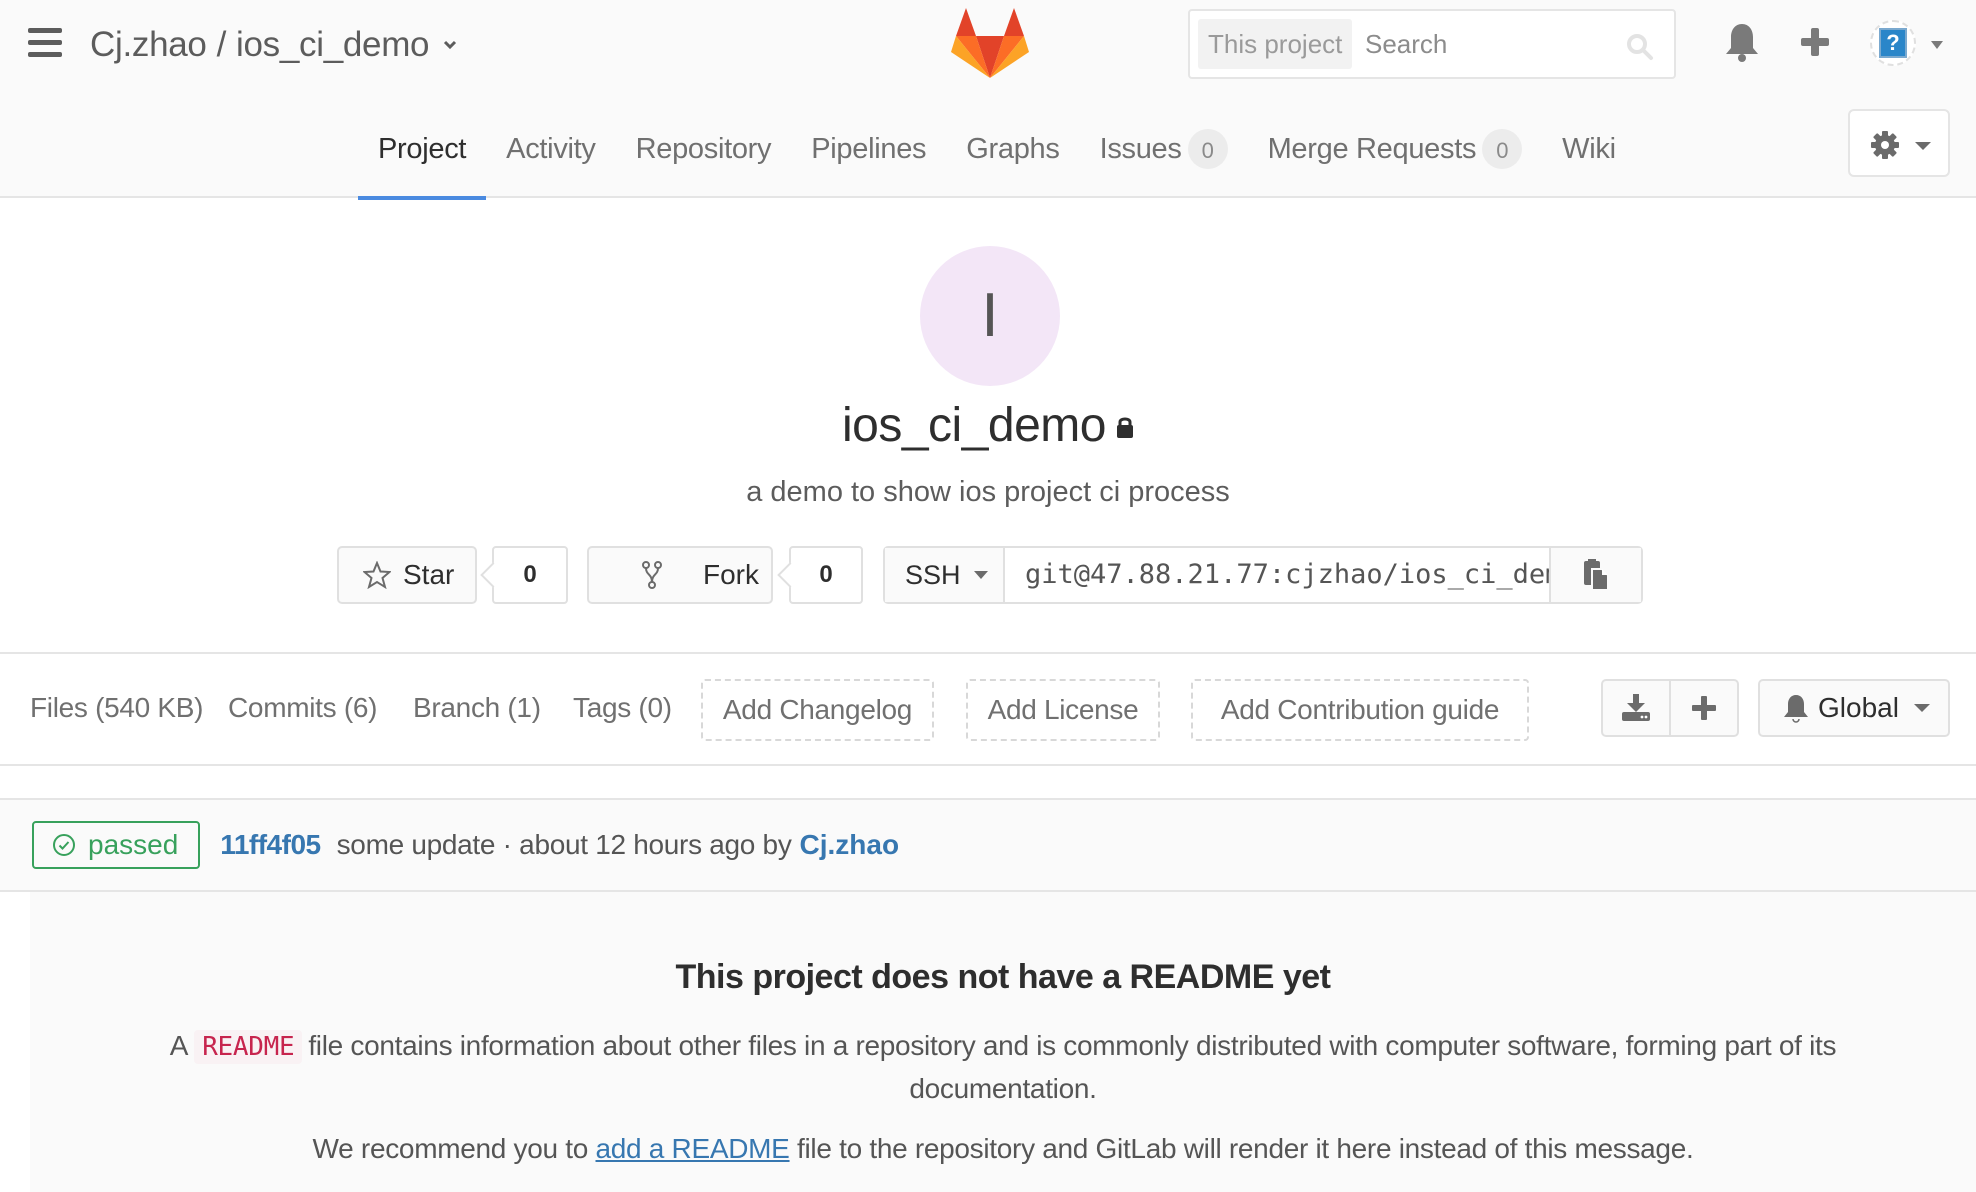 The image size is (1976, 1192). I want to click on project-avatar: I, so click(990, 316).